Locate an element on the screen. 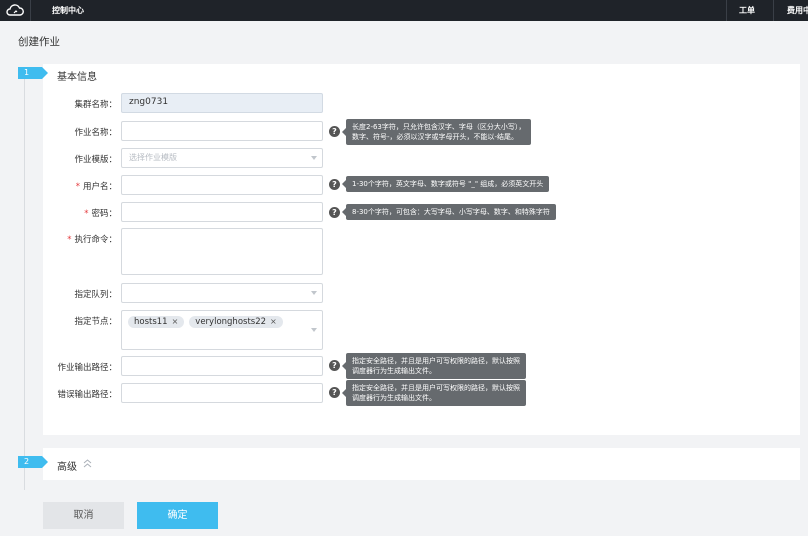 The height and width of the screenshot is (536, 808). error-path-label: 错误输出路径： is located at coordinates (87, 395).